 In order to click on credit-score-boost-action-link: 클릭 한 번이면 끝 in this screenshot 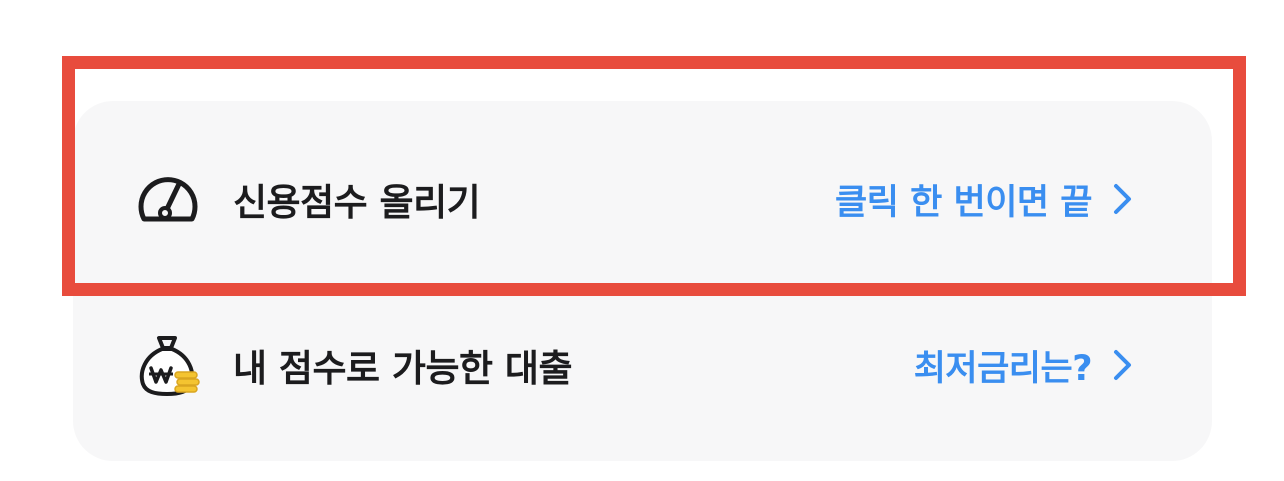, I will do `click(963, 199)`.